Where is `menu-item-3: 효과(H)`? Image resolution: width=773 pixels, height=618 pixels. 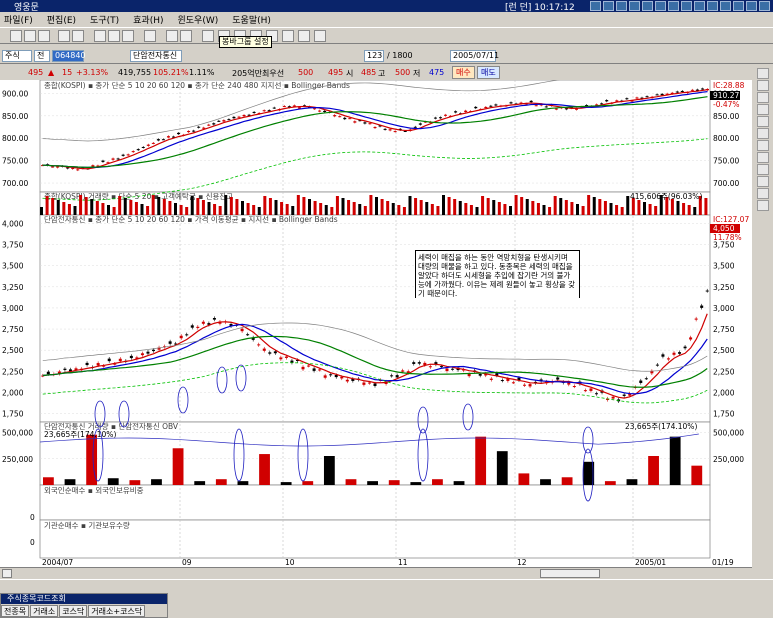 menu-item-3: 효과(H) is located at coordinates (148, 19).